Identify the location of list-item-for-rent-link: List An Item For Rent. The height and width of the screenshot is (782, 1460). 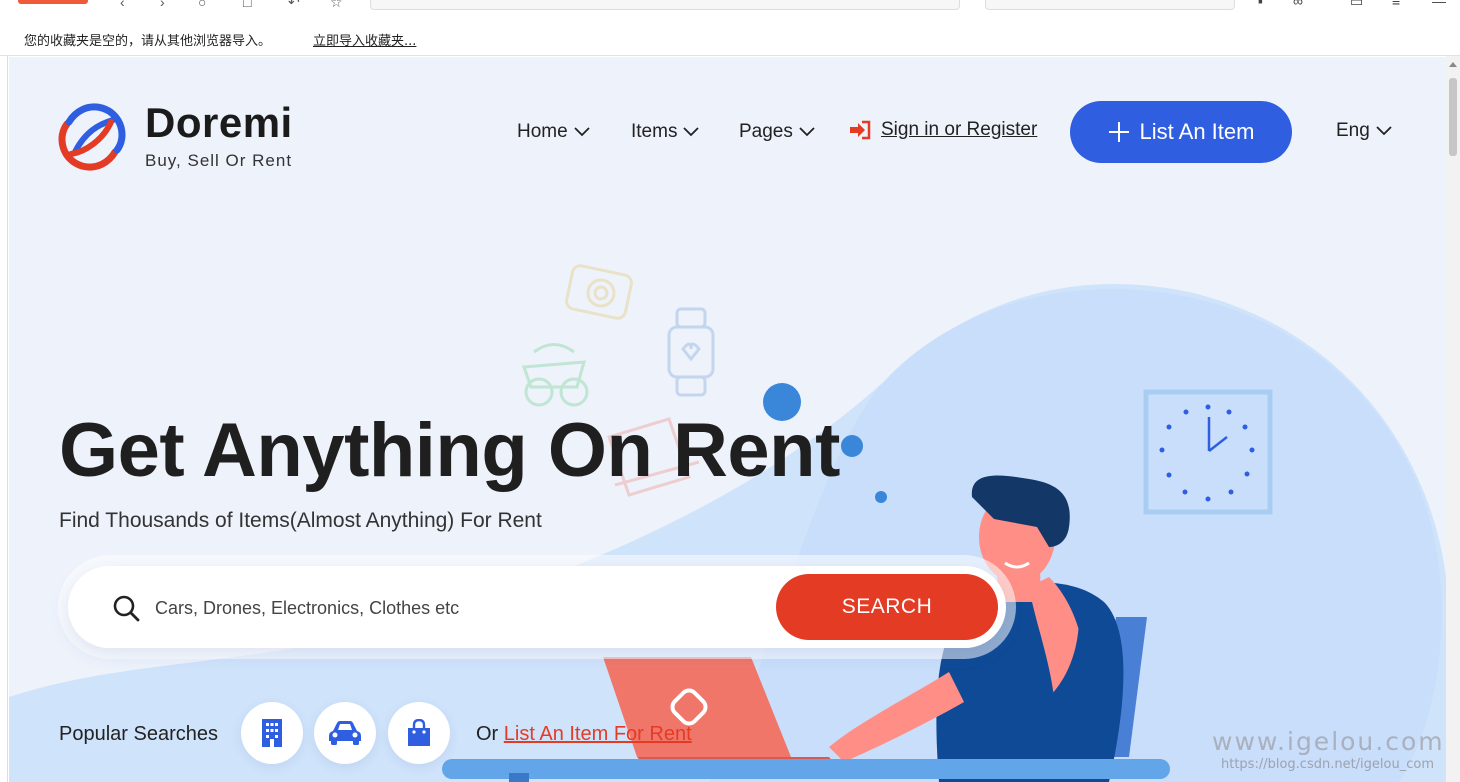
(598, 734).